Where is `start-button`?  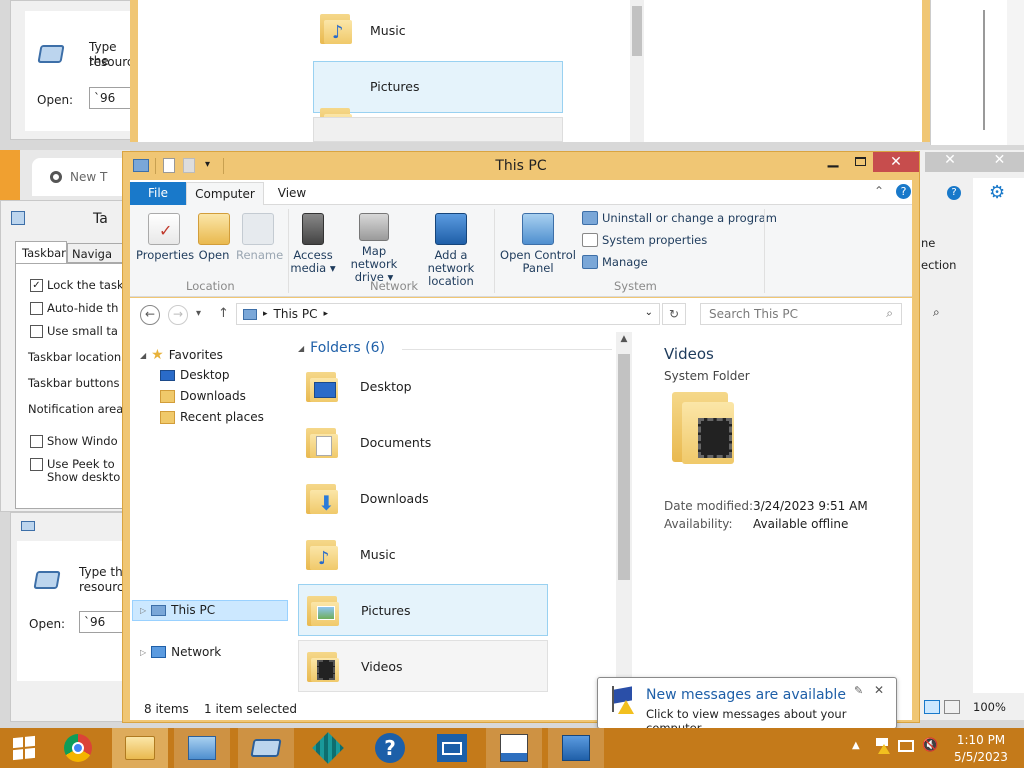
start-button is located at coordinates (24, 748).